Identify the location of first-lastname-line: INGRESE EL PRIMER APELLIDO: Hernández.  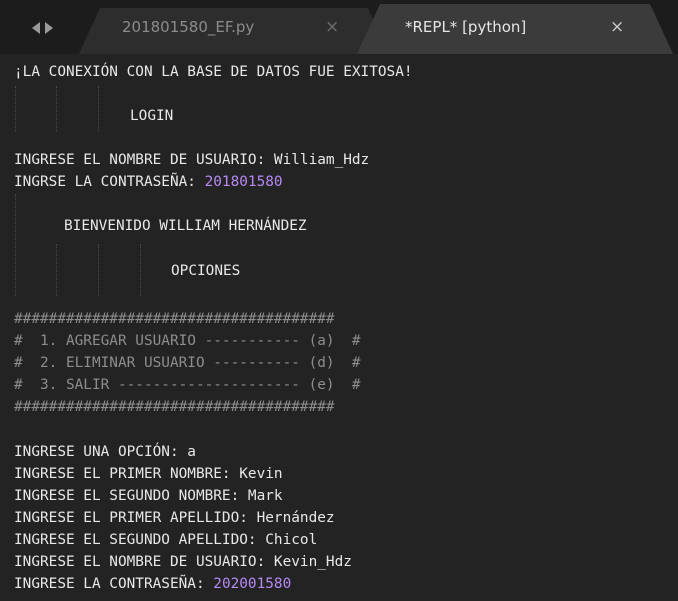
(174, 518).